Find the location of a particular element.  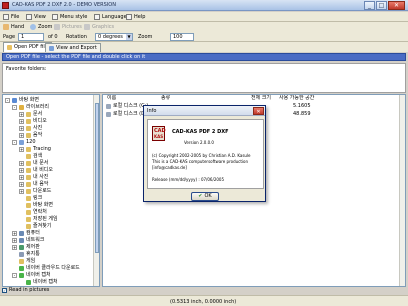

tree-item: - 라이브러리 is located at coordinates (30, 107).